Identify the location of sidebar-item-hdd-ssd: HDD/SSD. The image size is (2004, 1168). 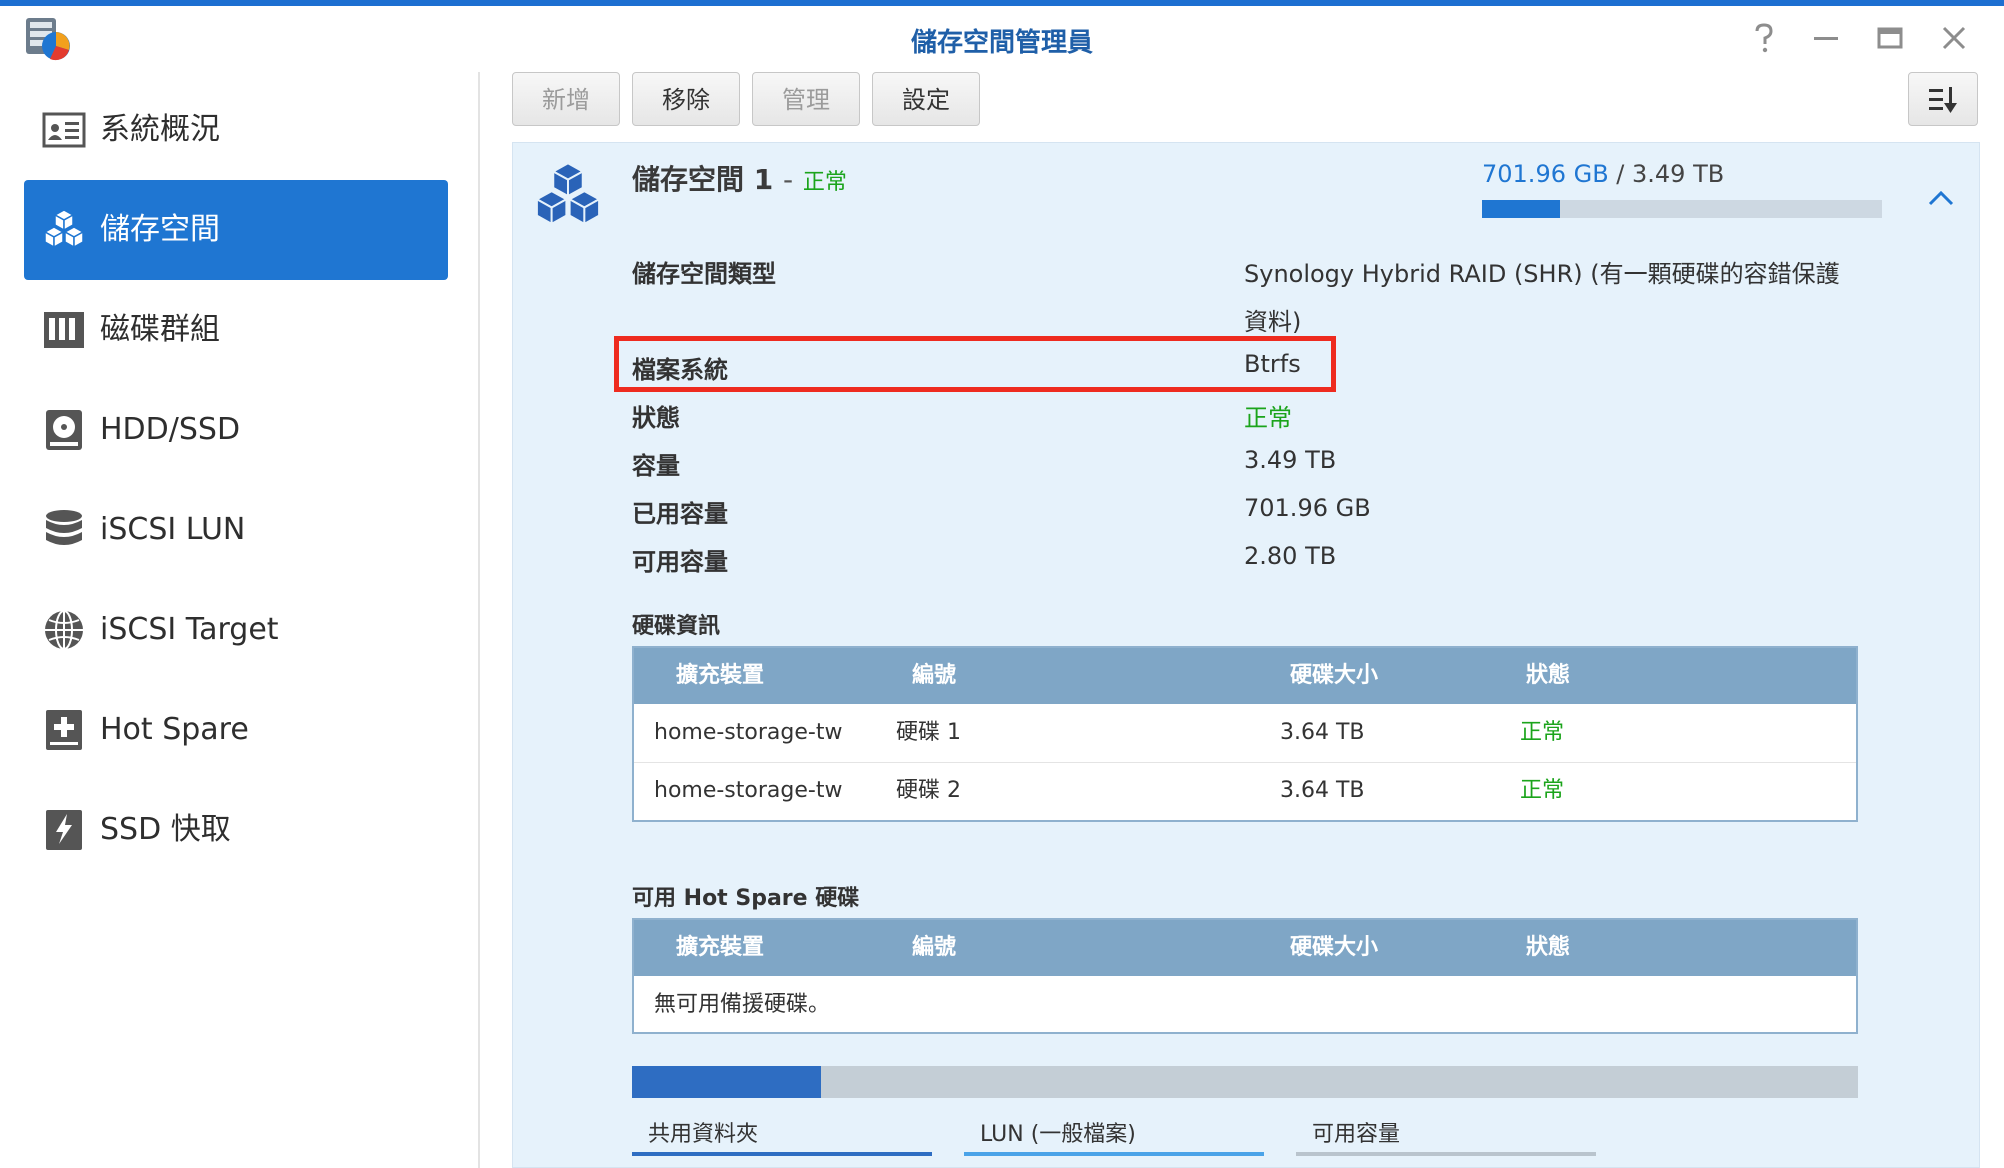
(236, 430).